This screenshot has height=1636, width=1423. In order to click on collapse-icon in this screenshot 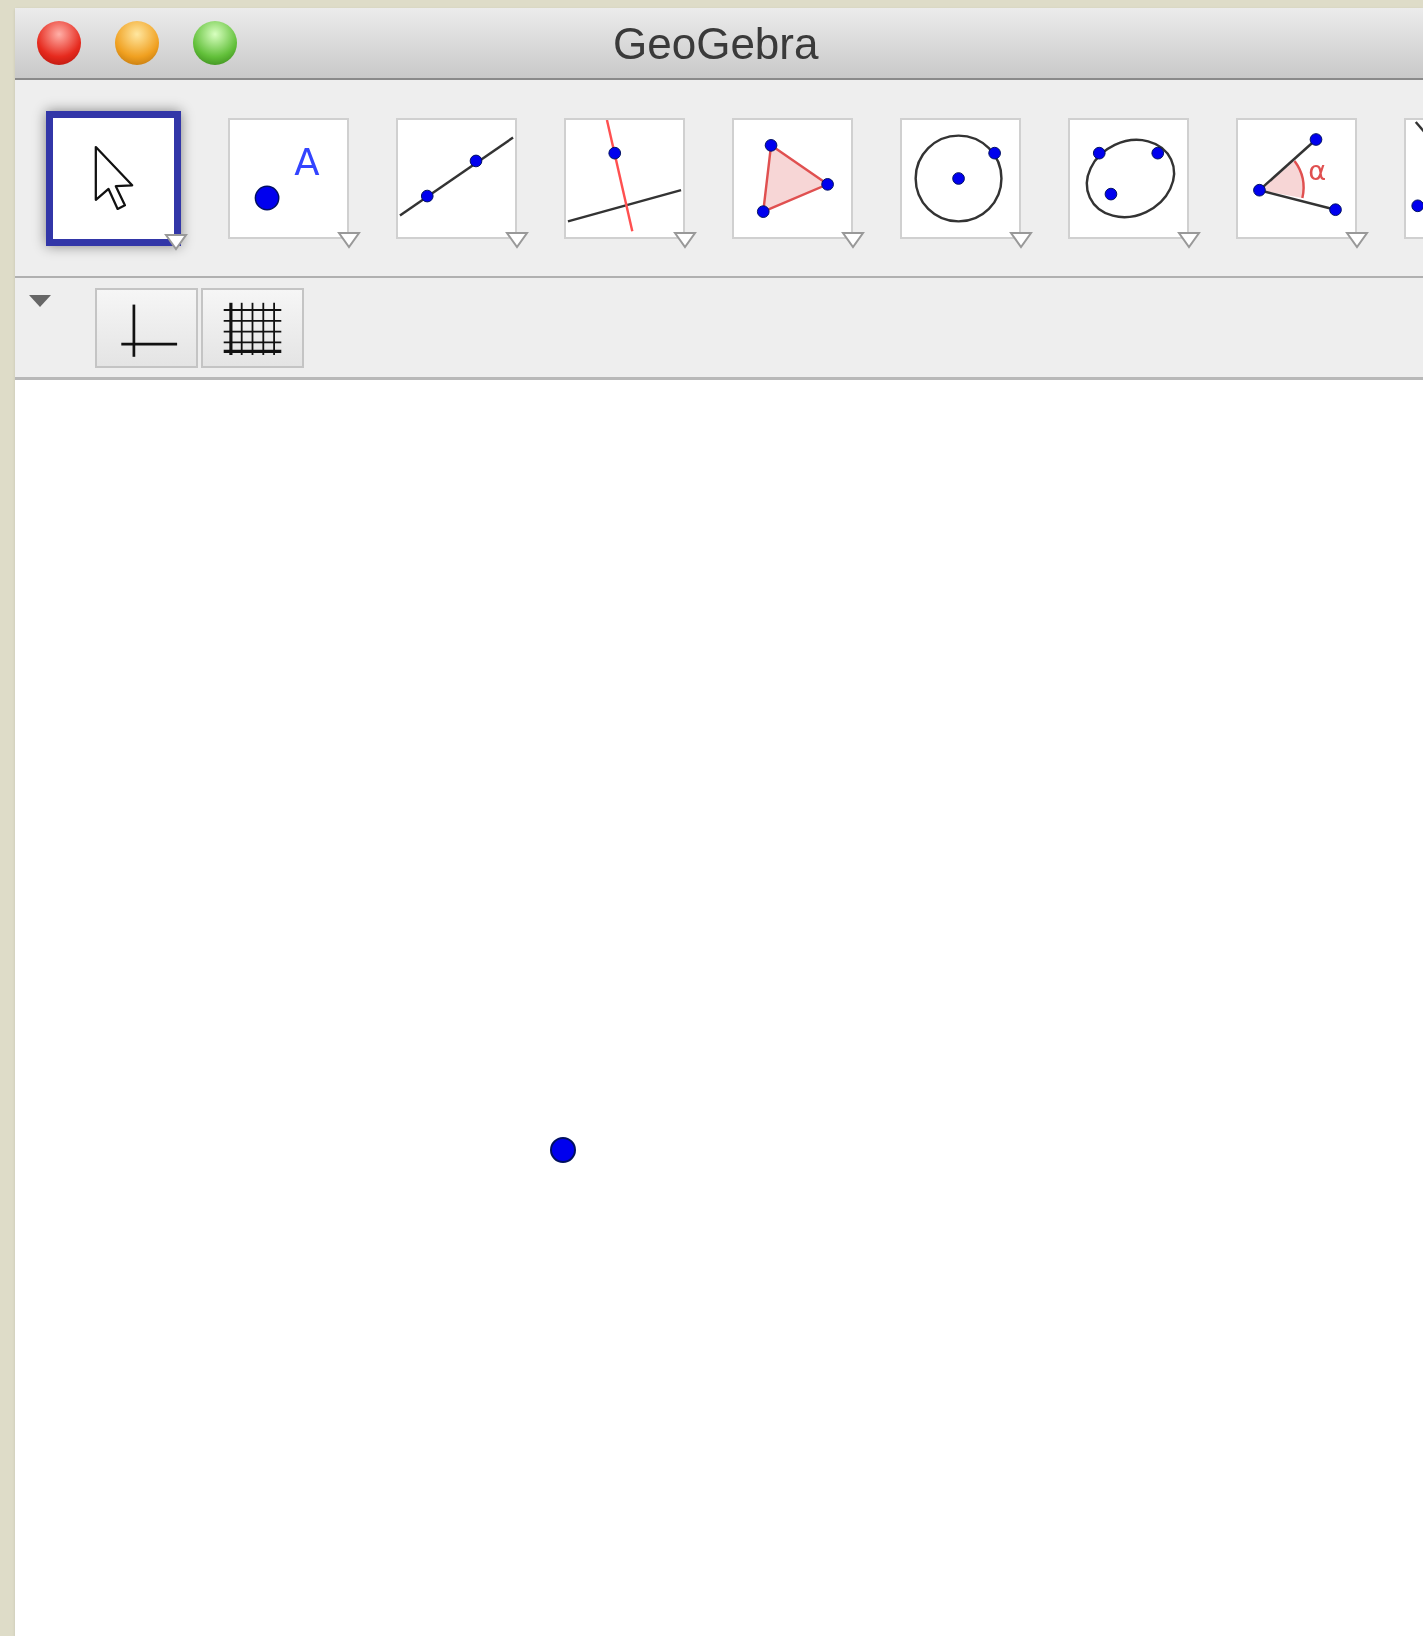, I will do `click(40, 301)`.